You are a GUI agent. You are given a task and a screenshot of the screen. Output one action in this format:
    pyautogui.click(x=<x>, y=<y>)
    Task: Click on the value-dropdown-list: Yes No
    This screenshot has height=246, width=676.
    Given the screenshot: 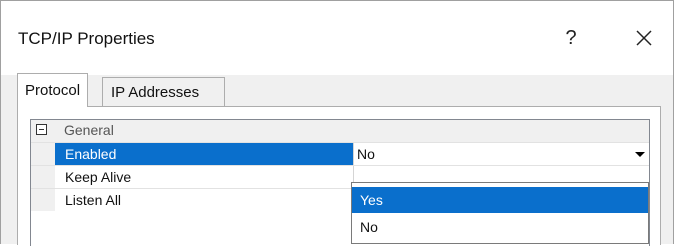 What is the action you would take?
    pyautogui.click(x=500, y=213)
    